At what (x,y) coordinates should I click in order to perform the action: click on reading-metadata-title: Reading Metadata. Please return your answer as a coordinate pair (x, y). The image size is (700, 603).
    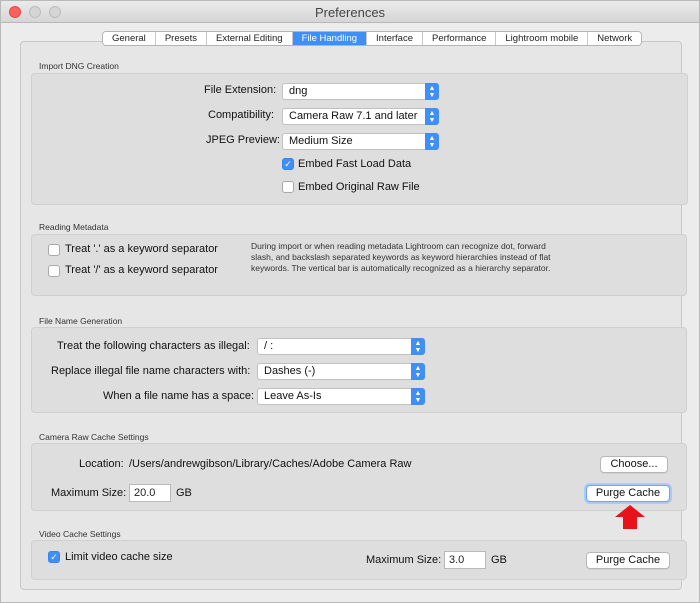
    Looking at the image, I should click on (74, 227).